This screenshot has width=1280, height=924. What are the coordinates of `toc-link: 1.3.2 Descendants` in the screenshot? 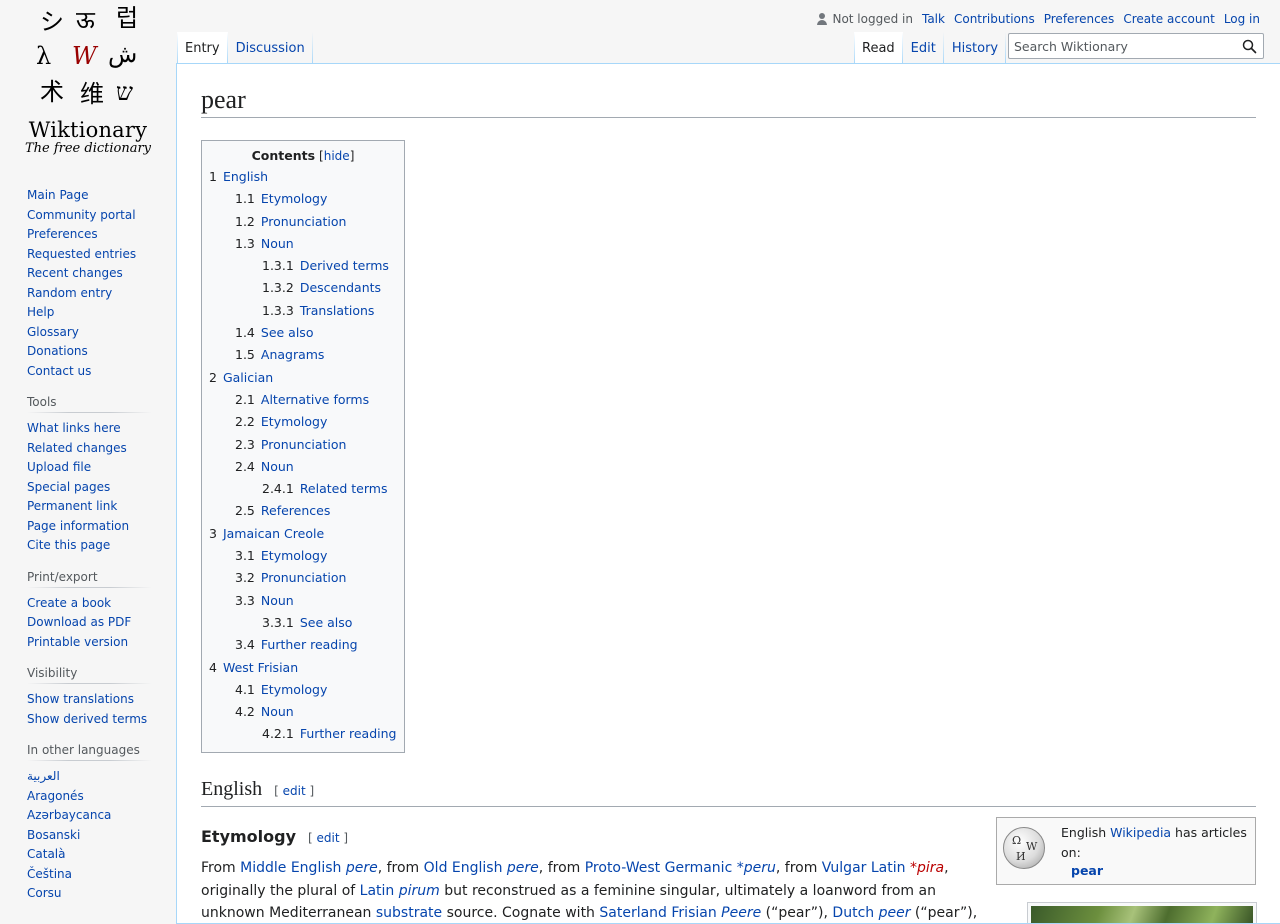 It's located at (321, 287).